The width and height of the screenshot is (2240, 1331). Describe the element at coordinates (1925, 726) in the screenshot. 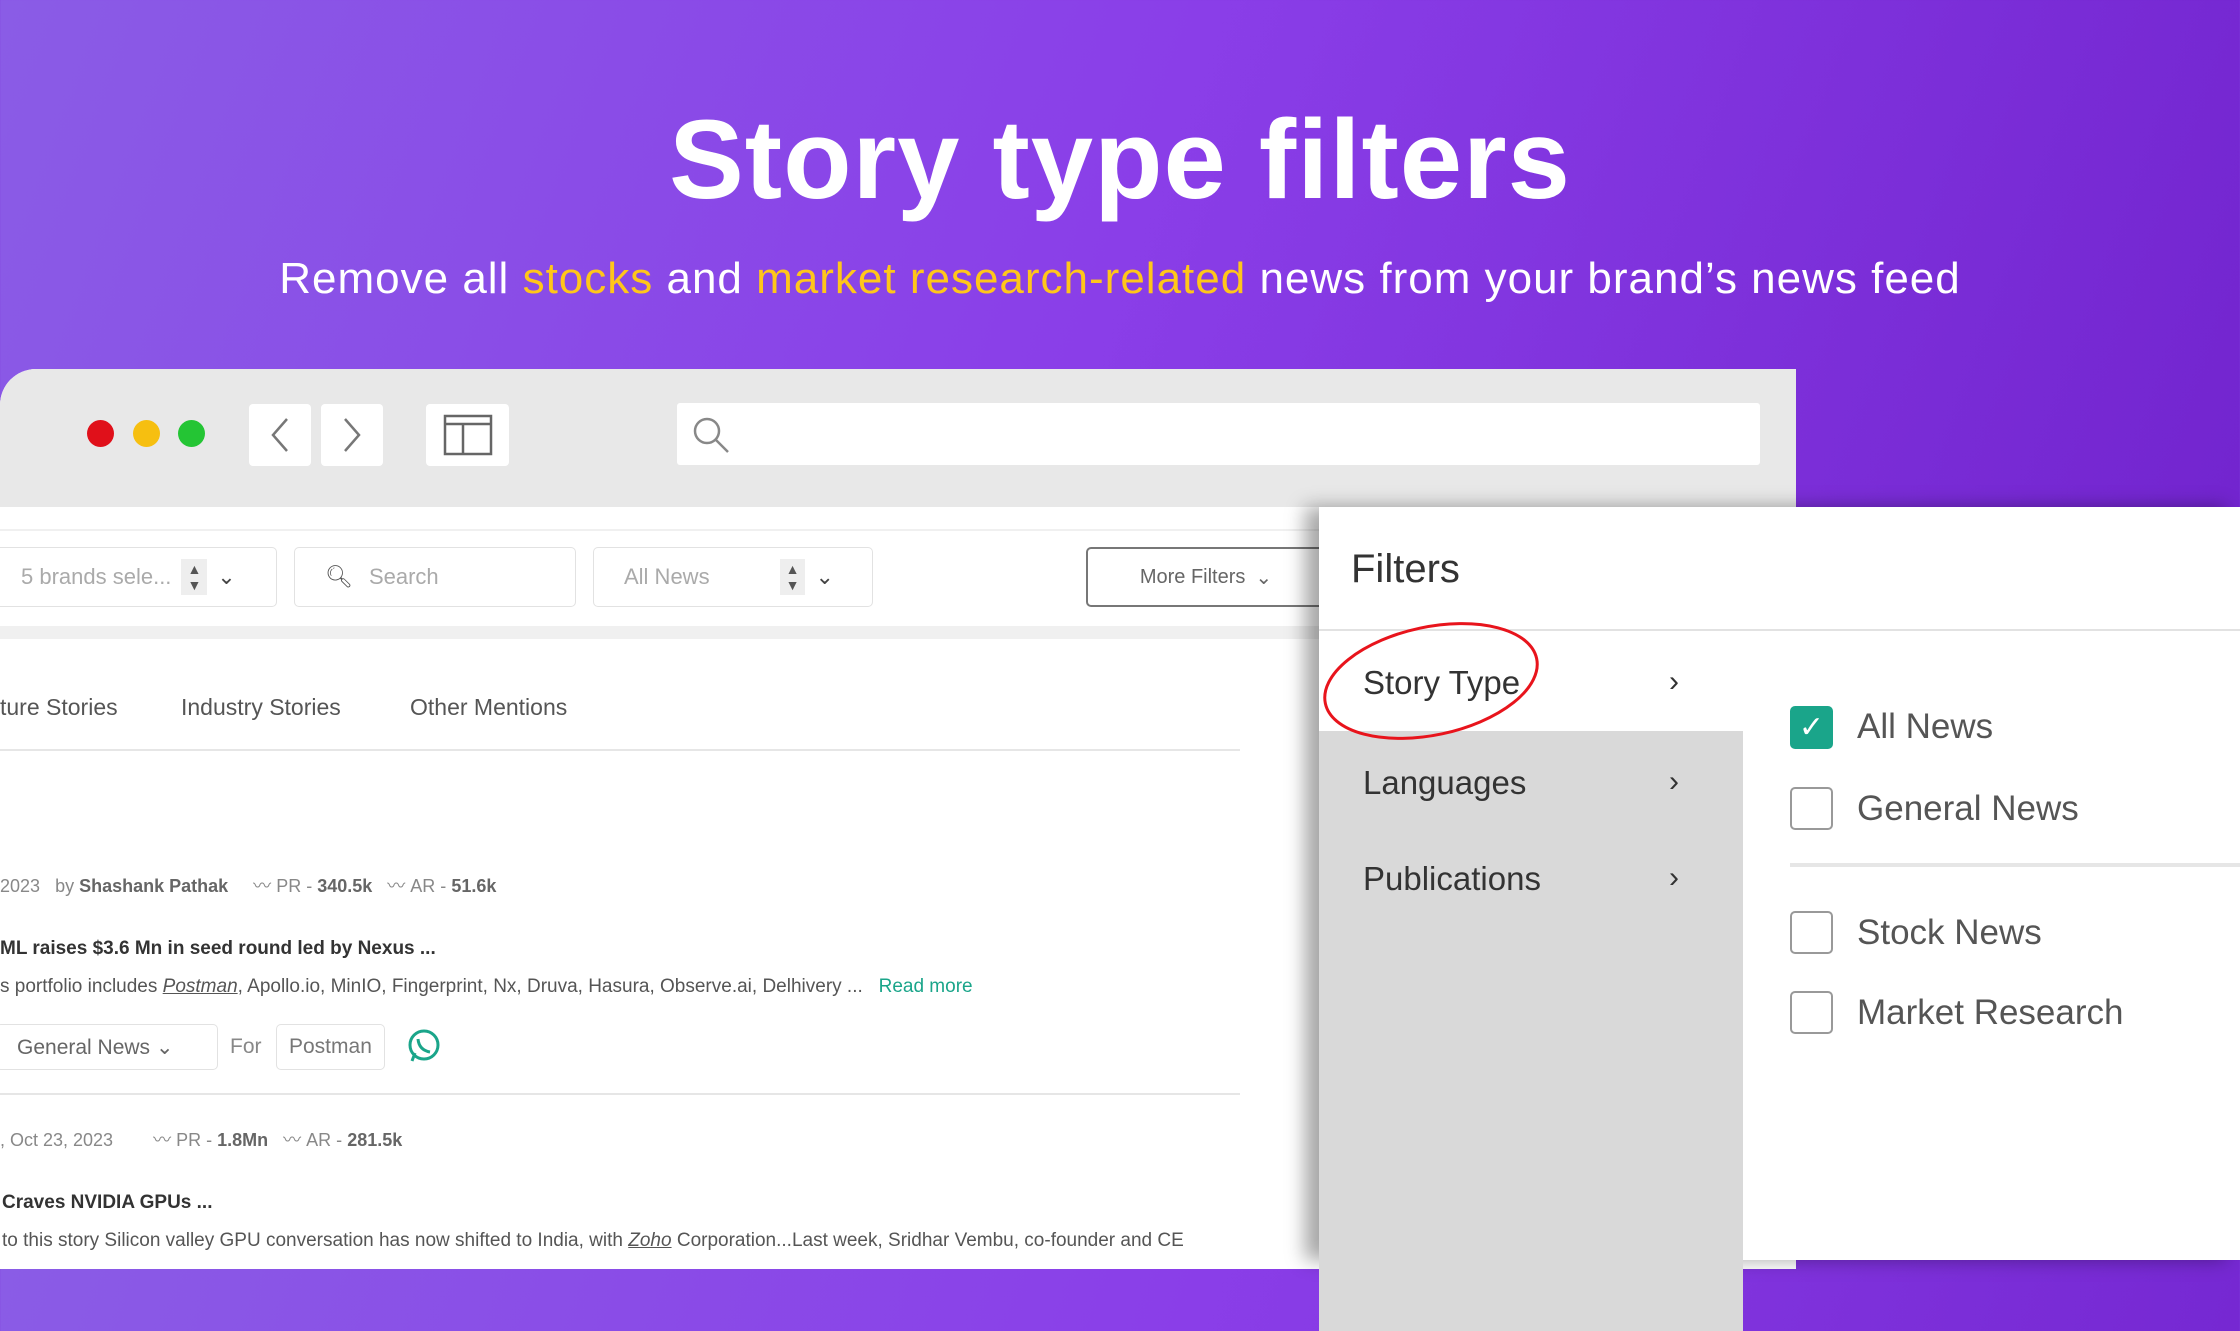

I see `option-label: All News` at that location.